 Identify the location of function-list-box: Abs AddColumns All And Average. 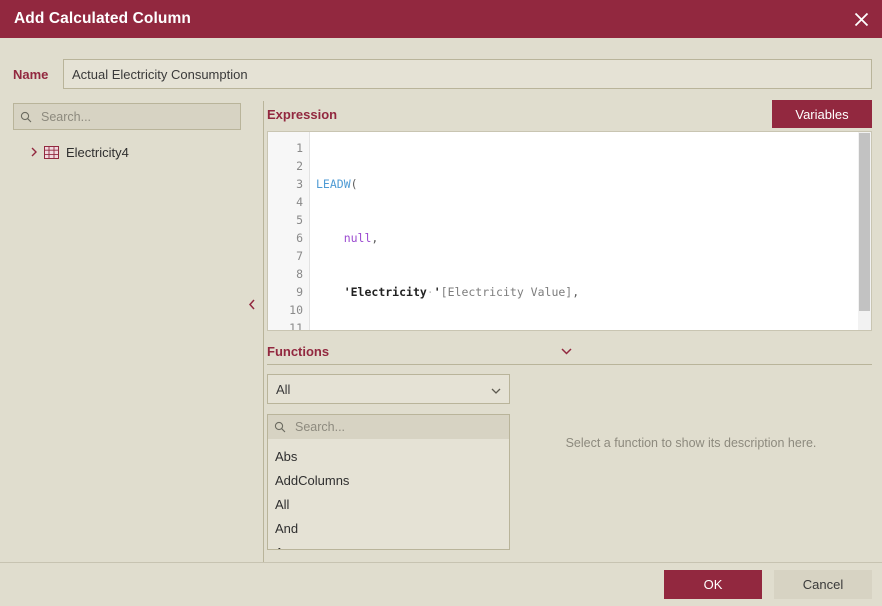
(388, 482).